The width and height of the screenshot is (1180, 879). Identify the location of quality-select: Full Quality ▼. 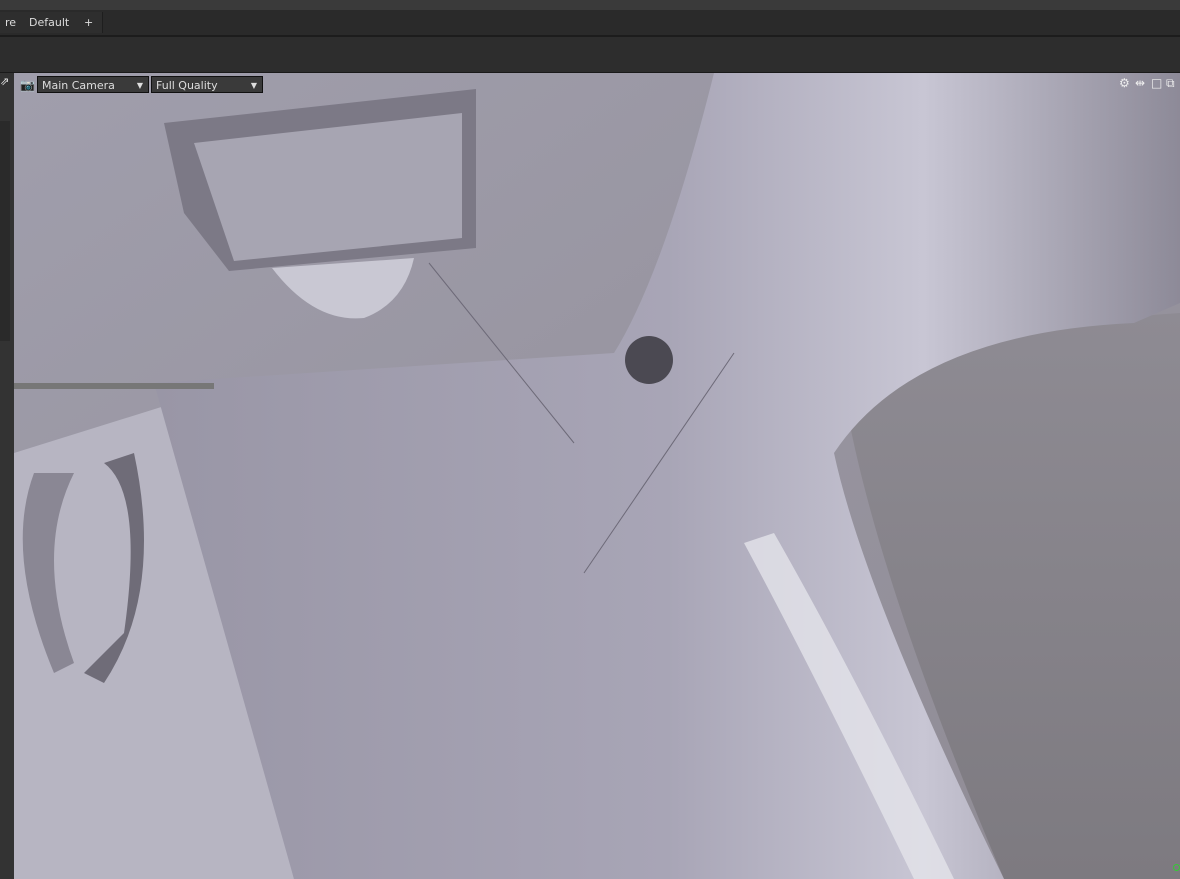
(207, 84).